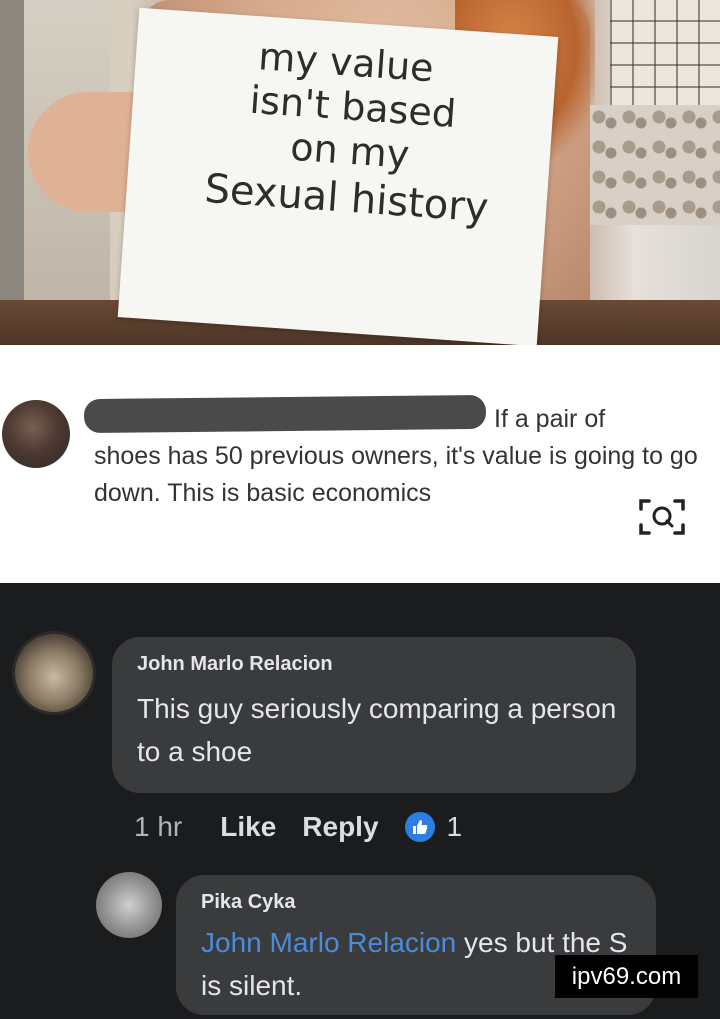  What do you see at coordinates (248, 827) in the screenshot?
I see `like-button: Like` at bounding box center [248, 827].